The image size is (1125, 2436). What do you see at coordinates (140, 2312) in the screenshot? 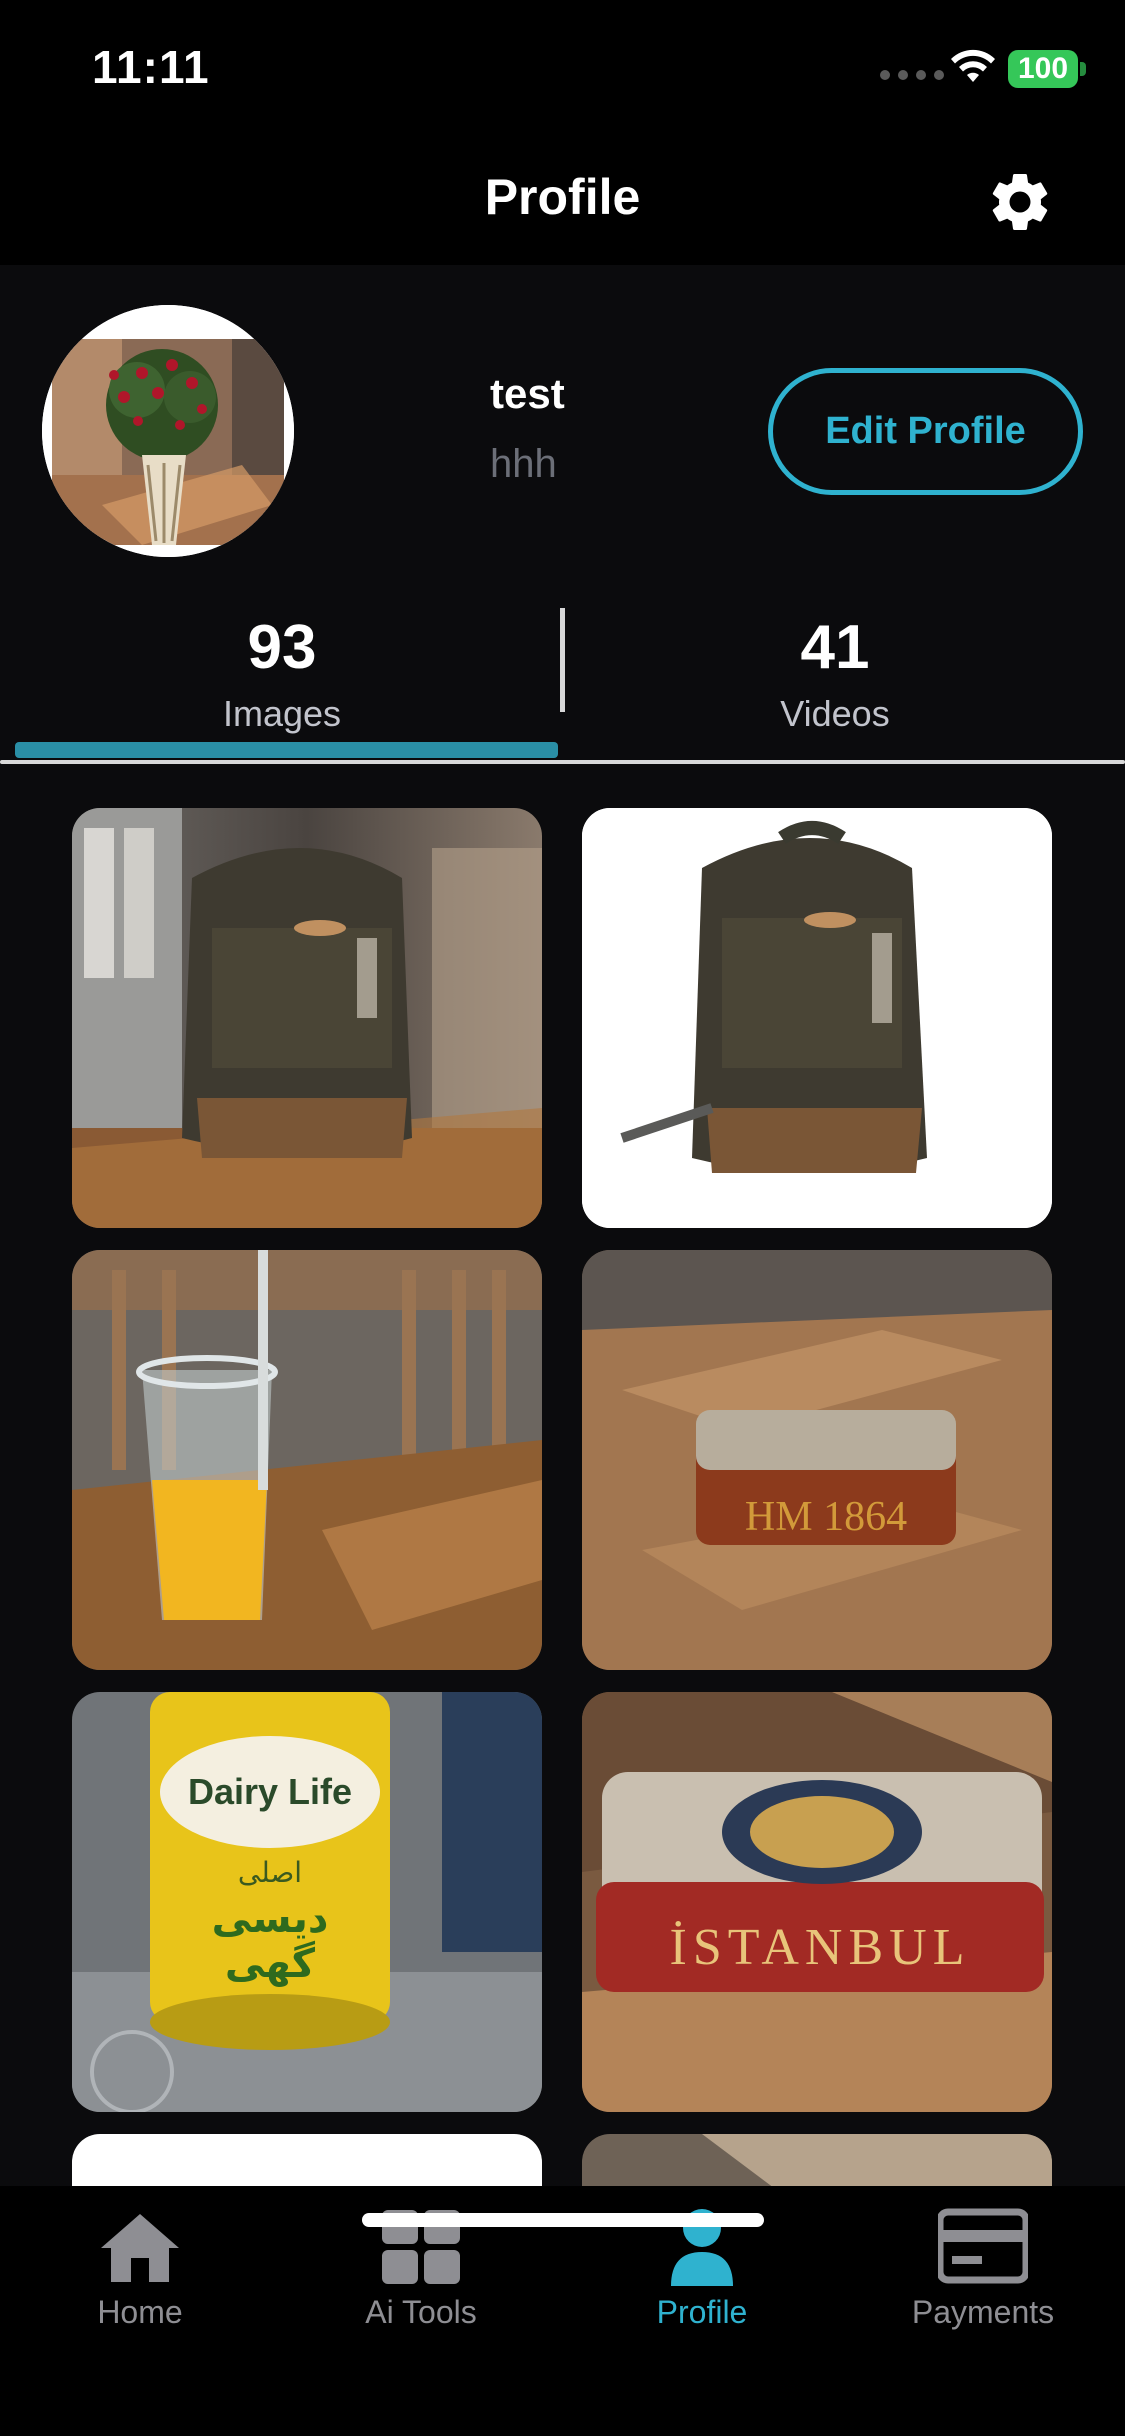
I see `nav-home-label: Home` at bounding box center [140, 2312].